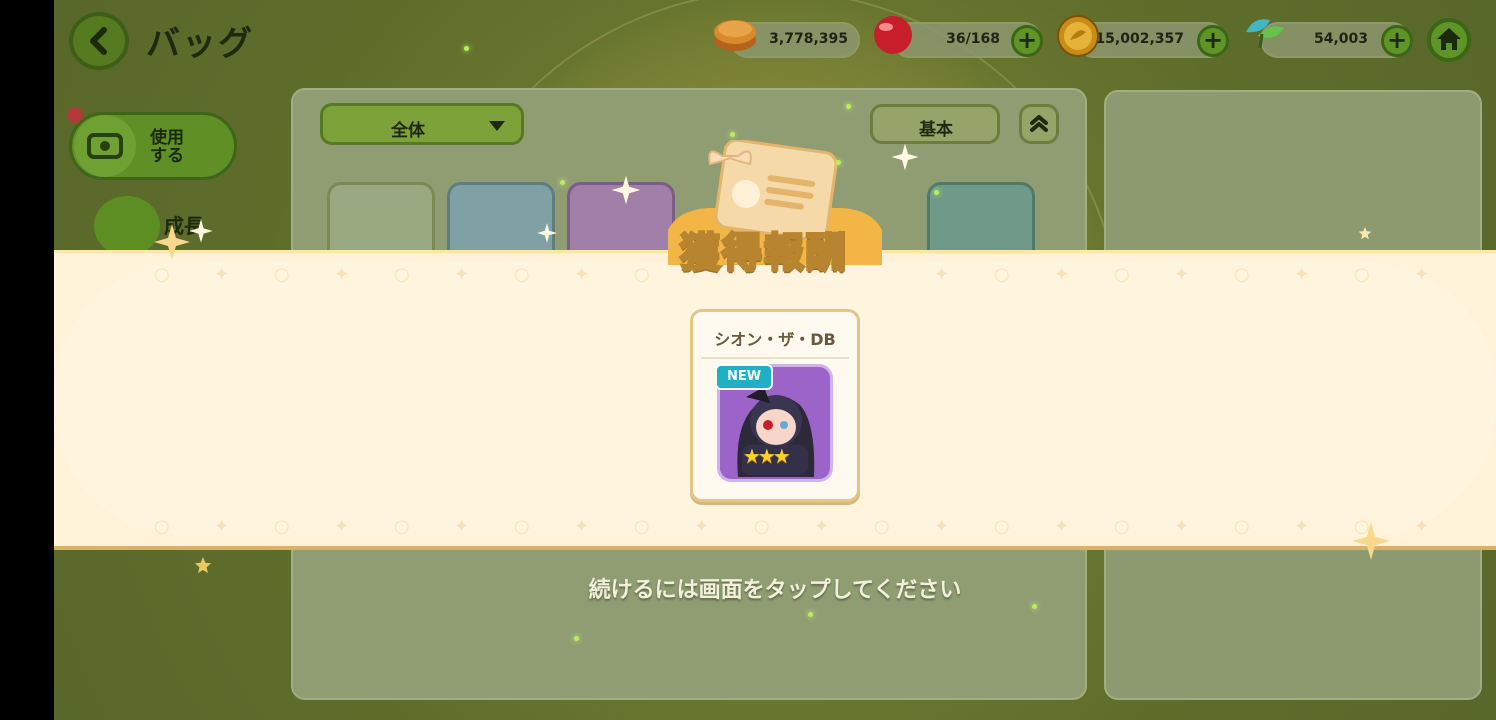  Describe the element at coordinates (763, 253) in the screenshot. I see `reward-title: 獲得報酬` at that location.